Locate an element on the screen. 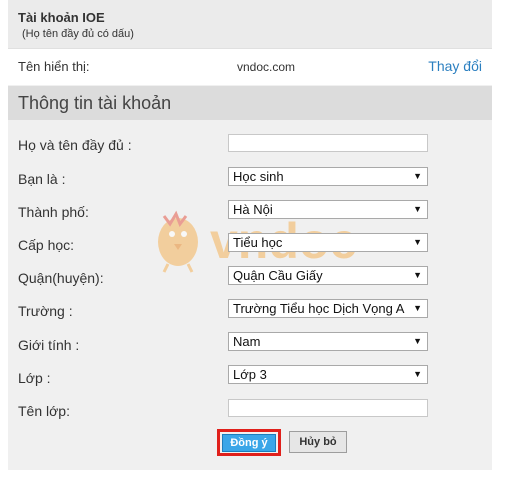 Image resolution: width=508 pixels, height=478 pixels. school-select: Trường Tiểu học Dịch Vọng A ▼ is located at coordinates (328, 308).